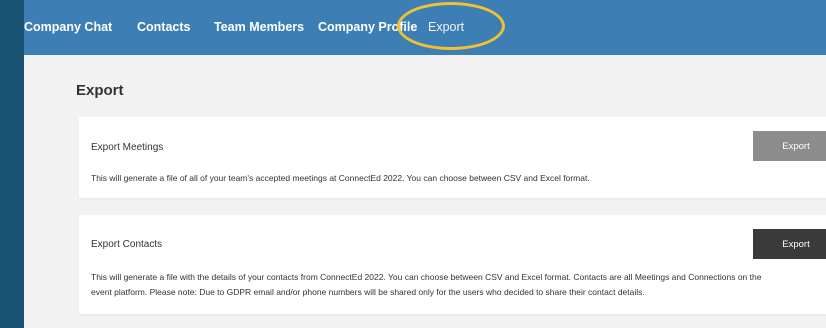 The width and height of the screenshot is (826, 328). I want to click on export-meetings-title: Export Meetings, so click(127, 147).